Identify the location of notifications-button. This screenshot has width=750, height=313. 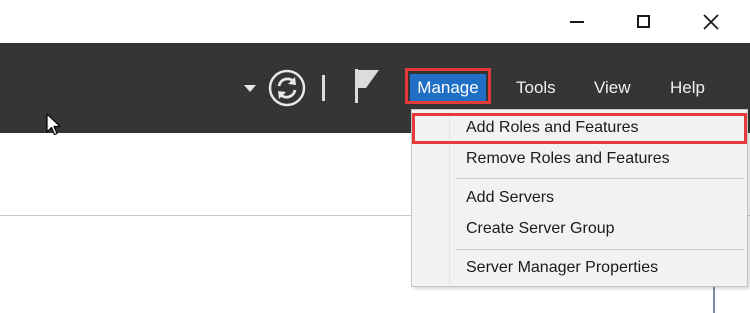
(367, 88).